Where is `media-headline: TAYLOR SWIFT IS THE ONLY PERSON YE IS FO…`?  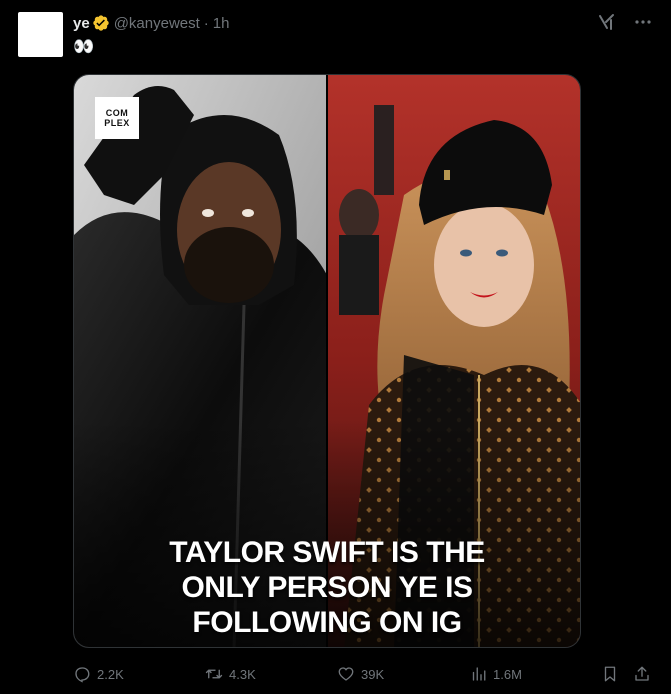
media-headline: TAYLOR SWIFT IS THE ONLY PERSON YE IS FO… is located at coordinates (327, 587).